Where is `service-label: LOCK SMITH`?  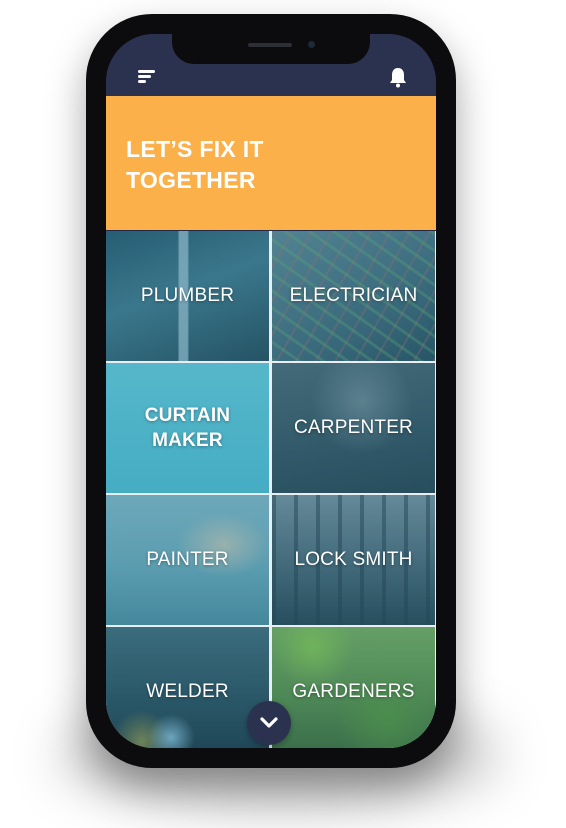
service-label: LOCK SMITH is located at coordinates (353, 559).